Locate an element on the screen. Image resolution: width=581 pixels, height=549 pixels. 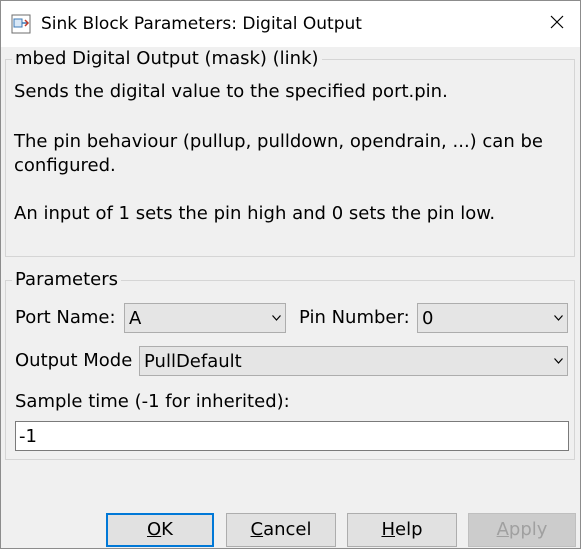
output-mode-value: PullDefault is located at coordinates (193, 361).